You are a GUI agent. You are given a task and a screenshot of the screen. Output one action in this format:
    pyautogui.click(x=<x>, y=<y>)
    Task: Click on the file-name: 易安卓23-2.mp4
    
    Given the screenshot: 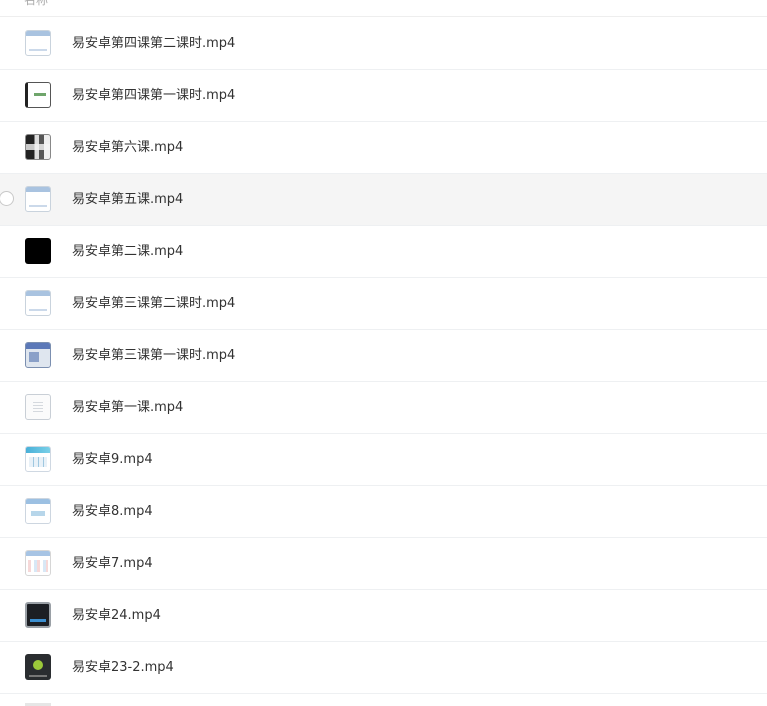 What is the action you would take?
    pyautogui.click(x=123, y=667)
    